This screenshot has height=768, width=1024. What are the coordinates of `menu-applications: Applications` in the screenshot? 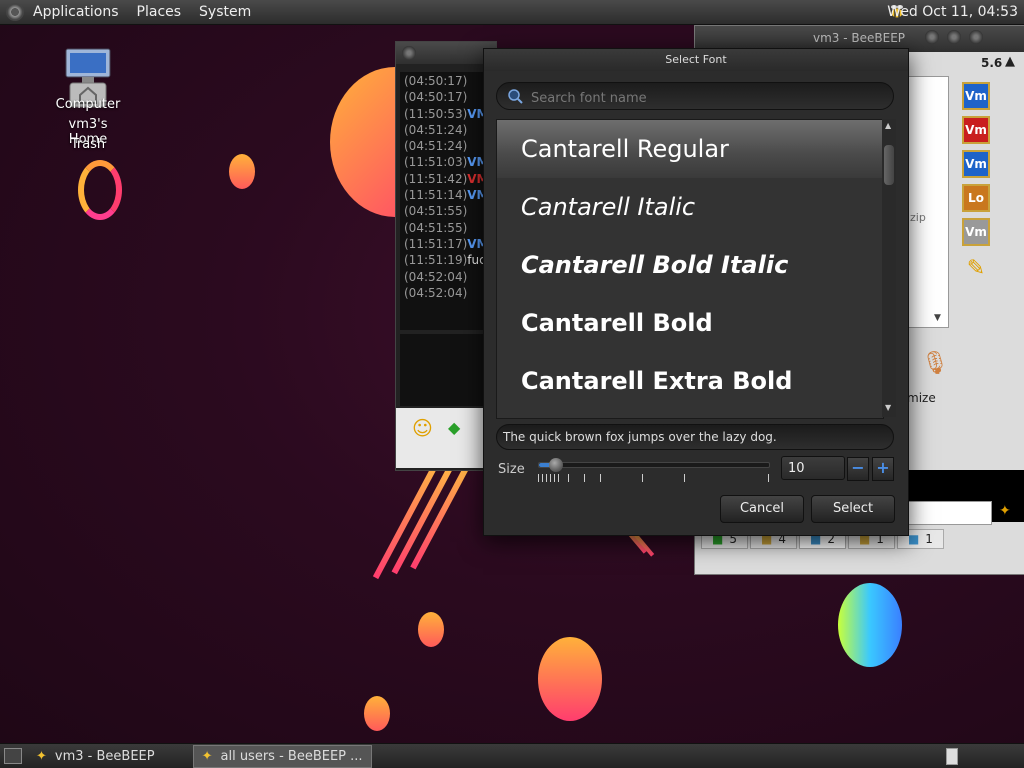 It's located at (76, 12).